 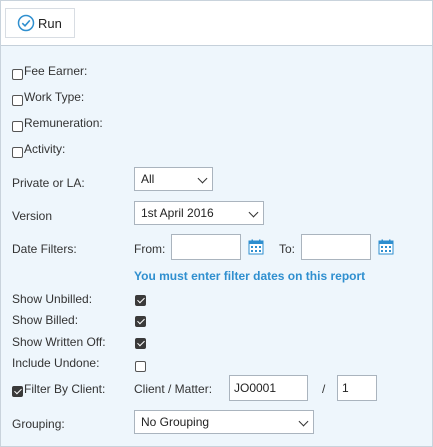 I want to click on to-calendar-icon, so click(x=386, y=247).